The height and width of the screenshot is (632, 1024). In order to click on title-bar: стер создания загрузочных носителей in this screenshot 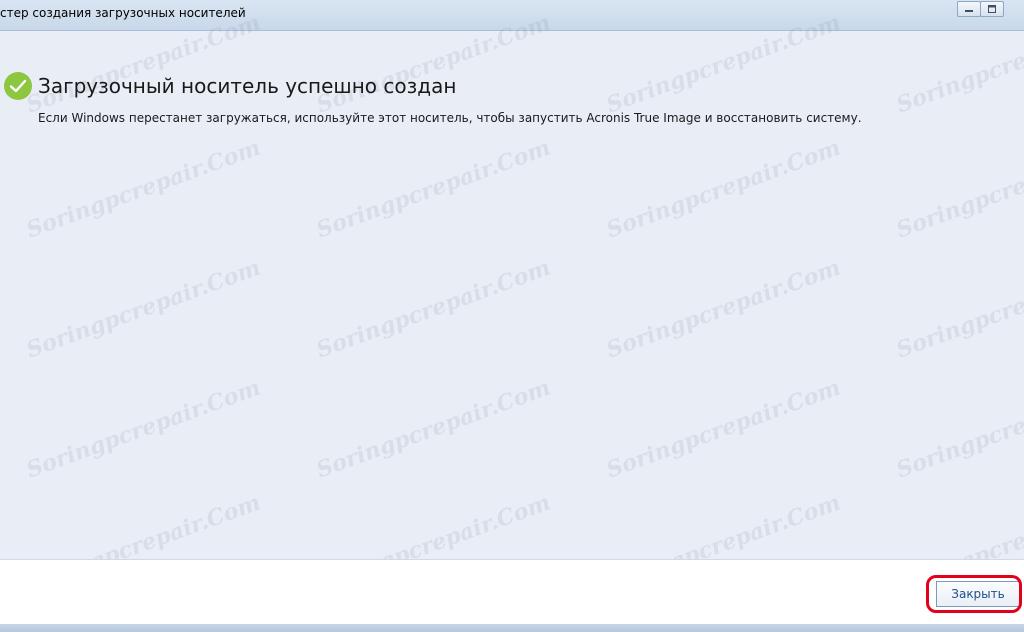, I will do `click(512, 15)`.